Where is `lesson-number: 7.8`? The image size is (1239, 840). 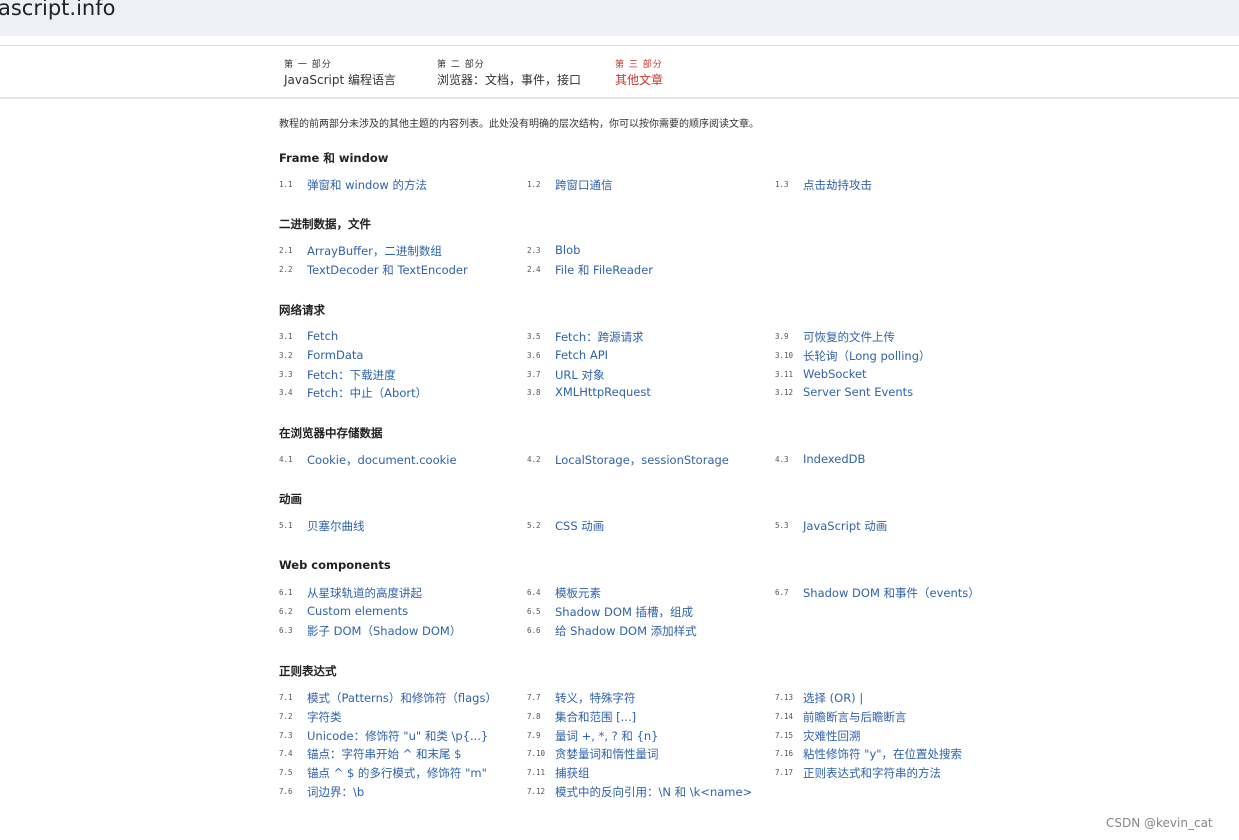
lesson-number: 7.8 is located at coordinates (534, 716).